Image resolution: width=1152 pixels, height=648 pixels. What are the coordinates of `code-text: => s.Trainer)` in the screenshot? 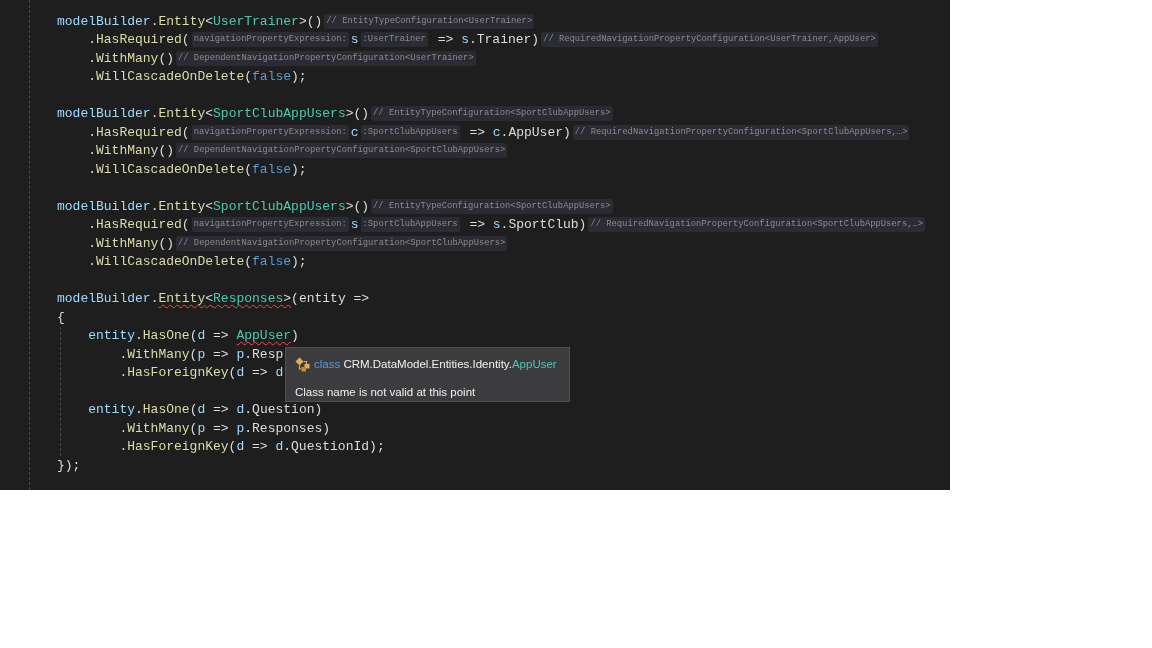 It's located at (488, 40).